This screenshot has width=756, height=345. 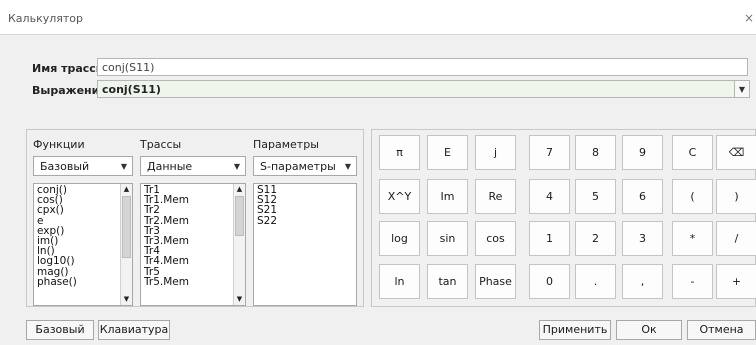 I want to click on key-plus: +, so click(x=736, y=281).